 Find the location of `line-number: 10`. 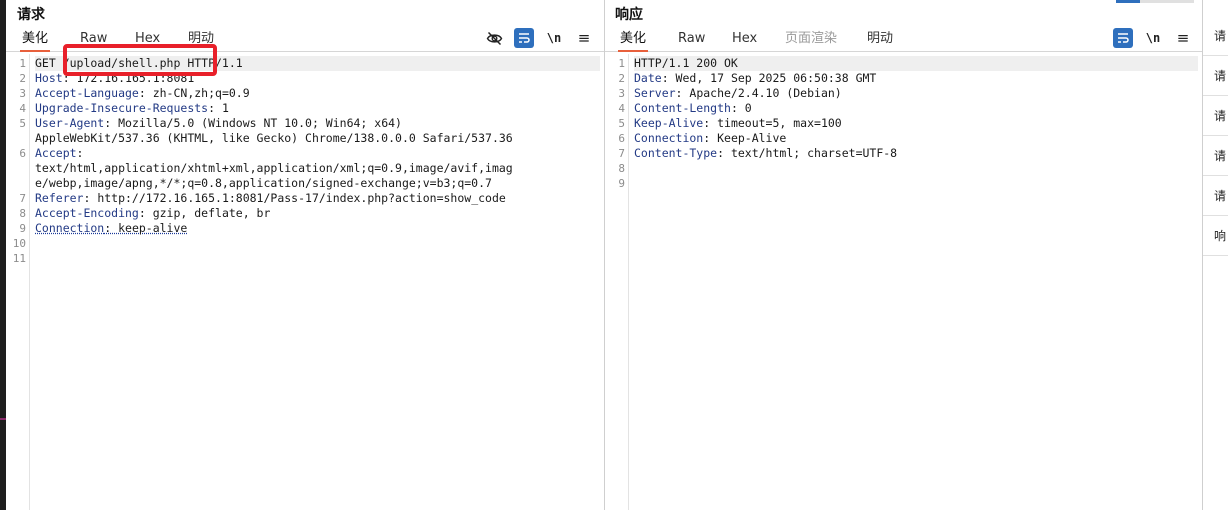

line-number: 10 is located at coordinates (19, 243).